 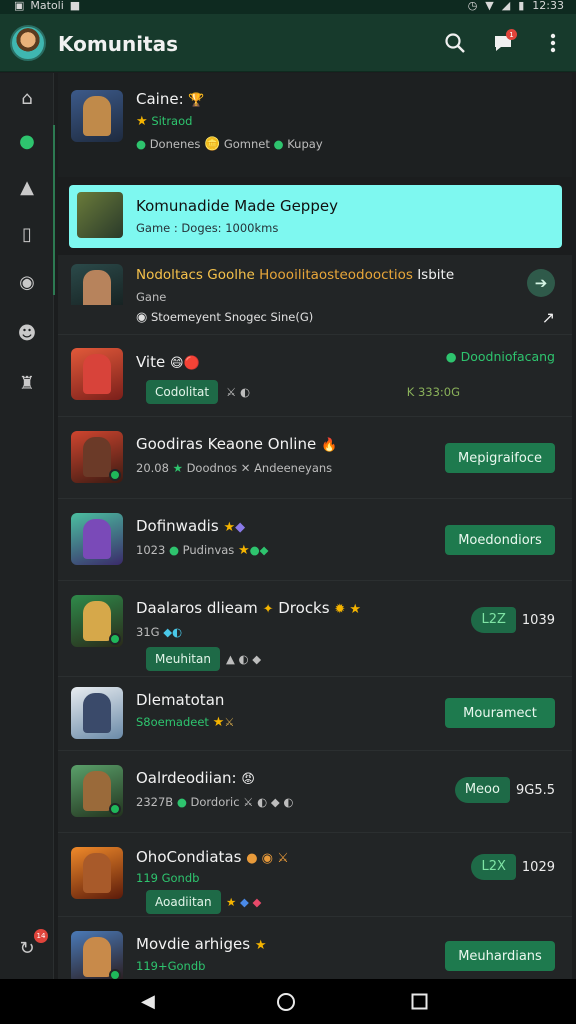 I want to click on bell-icon: ▲, so click(x=27, y=187).